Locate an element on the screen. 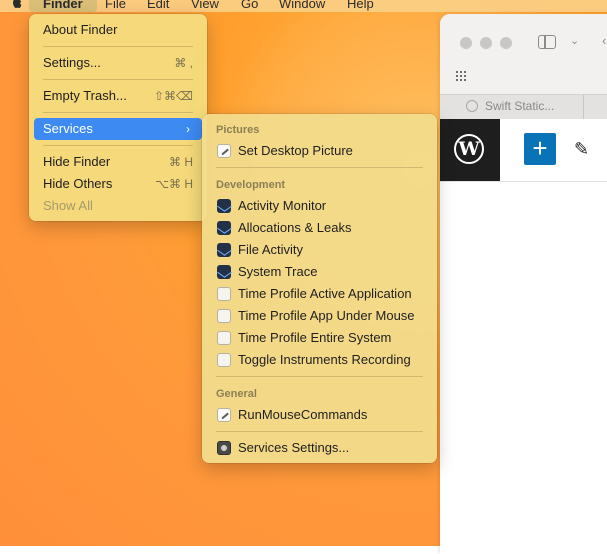  wordpress-editor-toolbar: W + ✎ is located at coordinates (523, 150).